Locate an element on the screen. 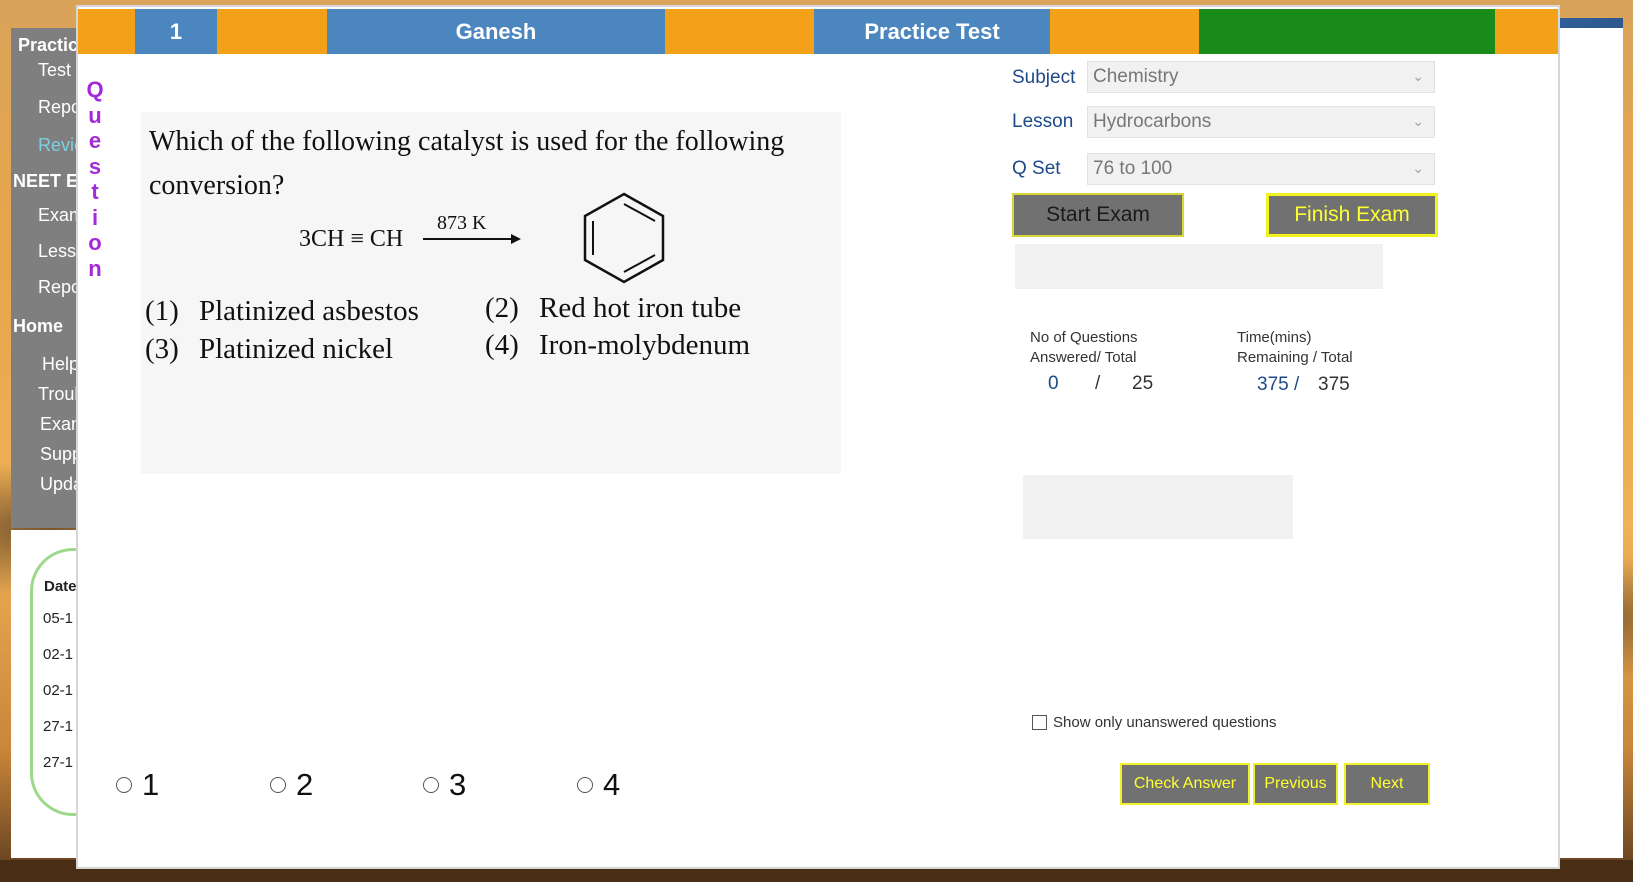  status-panel is located at coordinates (1199, 266).